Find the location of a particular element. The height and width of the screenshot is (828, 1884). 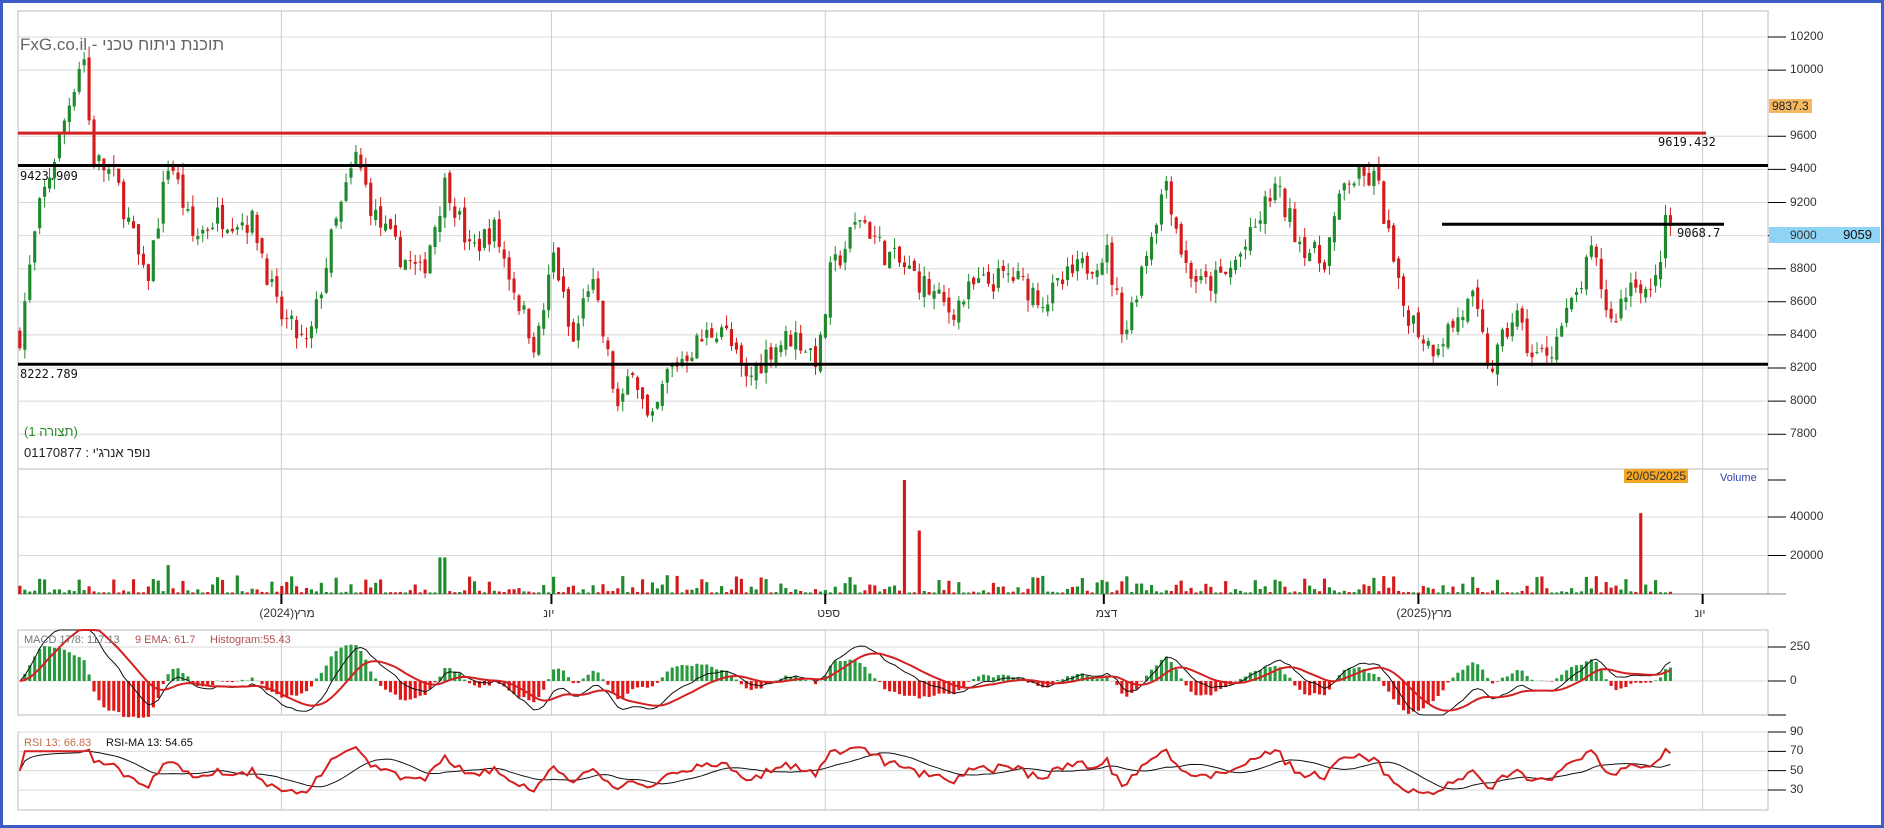

price-axis-label: 10200 is located at coordinates (1807, 36).